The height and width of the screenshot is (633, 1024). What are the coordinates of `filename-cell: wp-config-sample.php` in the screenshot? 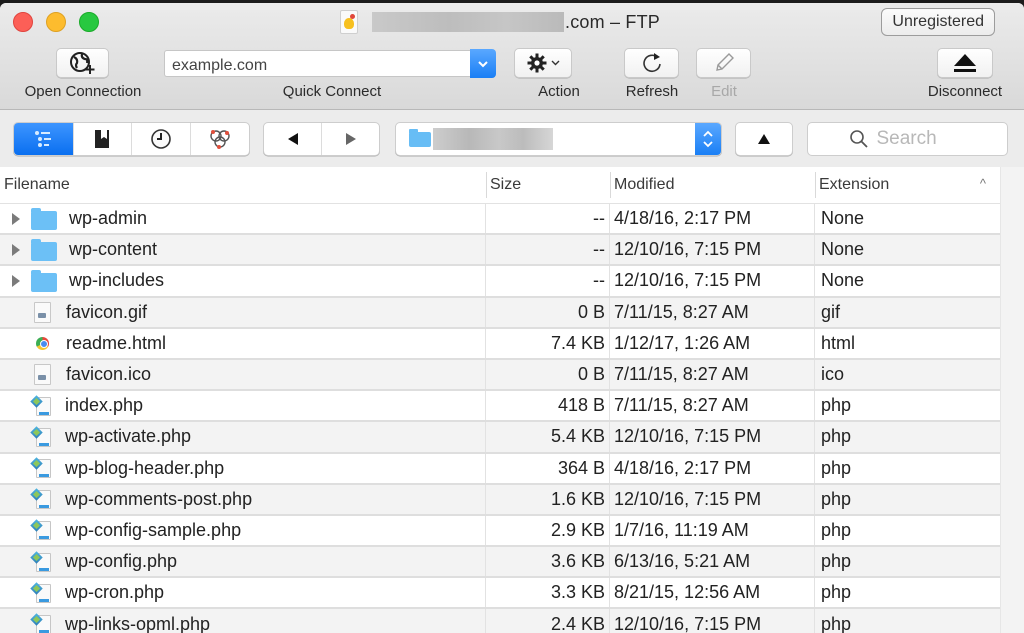 It's located at (243, 530).